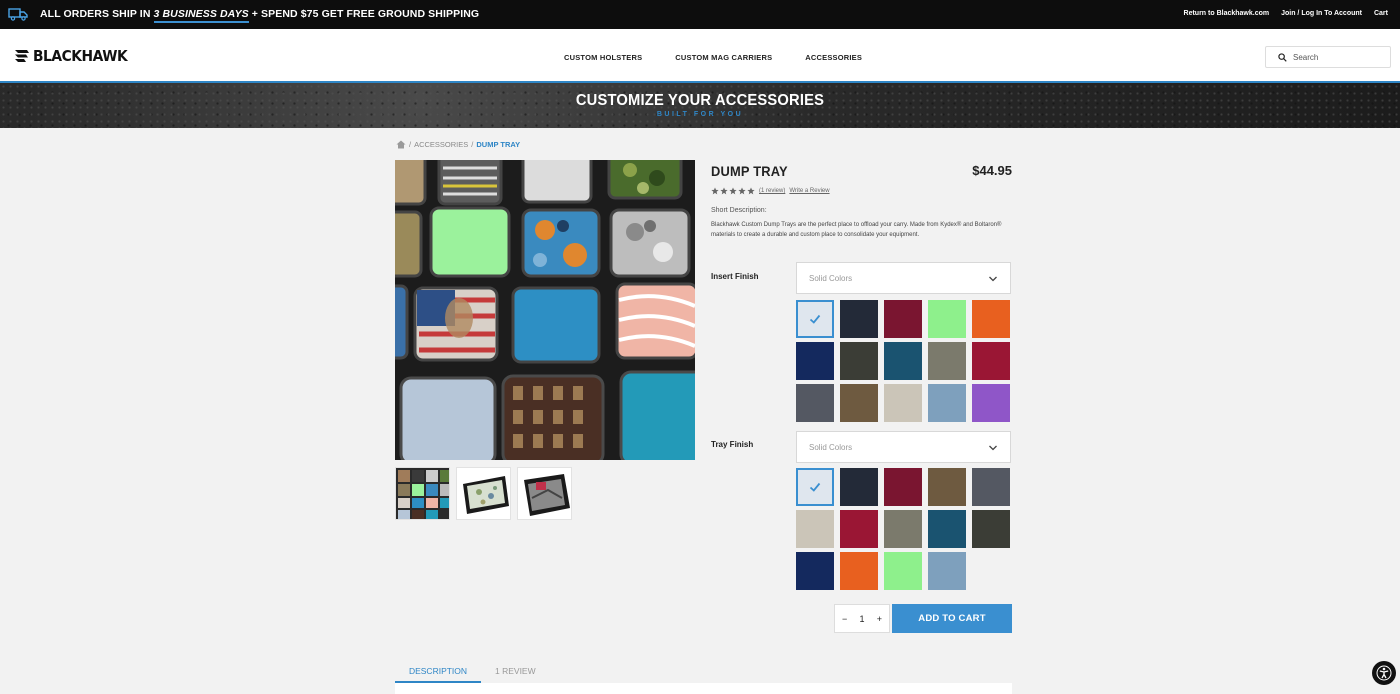 The height and width of the screenshot is (694, 1400). I want to click on short-description-label: Short Description:, so click(739, 210).